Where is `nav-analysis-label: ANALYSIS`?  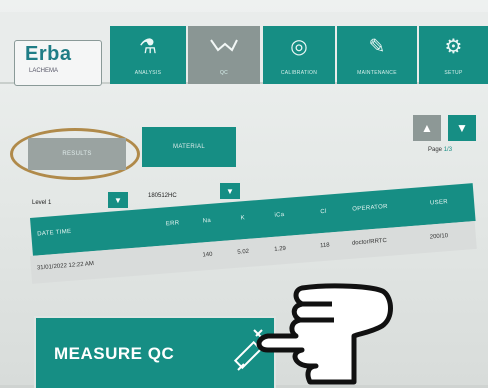 nav-analysis-label: ANALYSIS is located at coordinates (148, 73).